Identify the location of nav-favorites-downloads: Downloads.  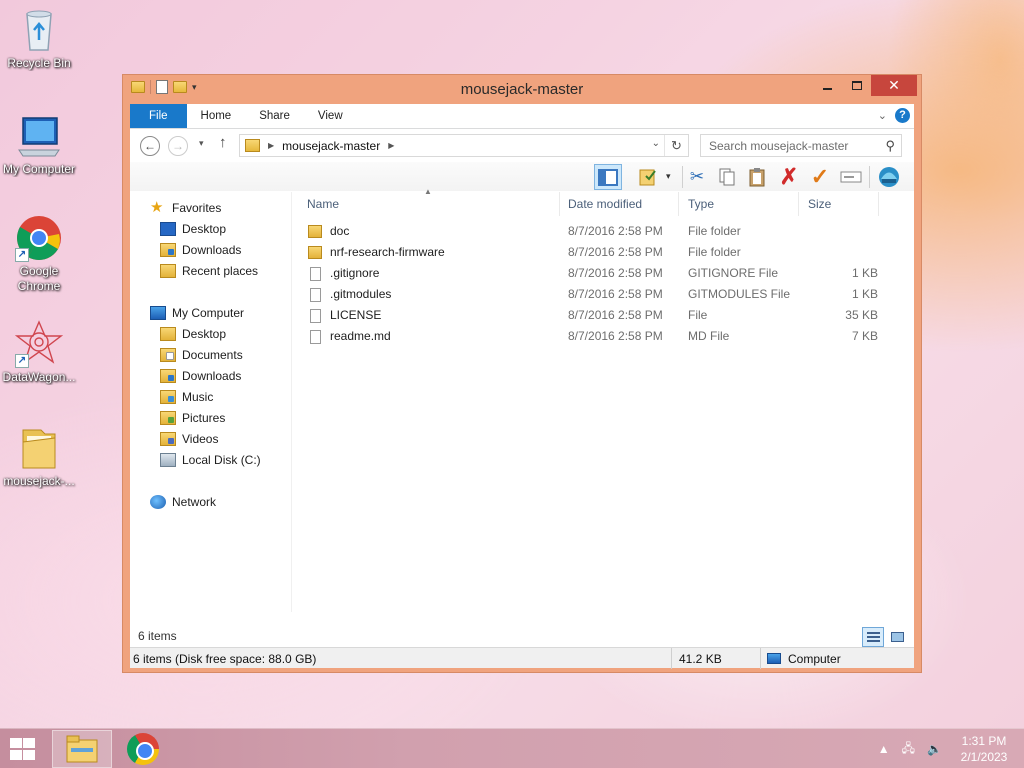
(200, 249).